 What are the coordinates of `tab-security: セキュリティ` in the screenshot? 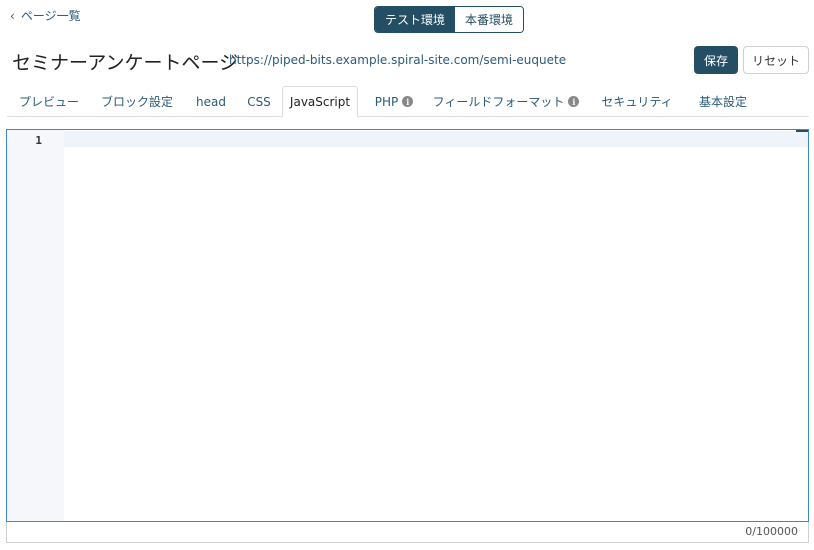 It's located at (637, 101).